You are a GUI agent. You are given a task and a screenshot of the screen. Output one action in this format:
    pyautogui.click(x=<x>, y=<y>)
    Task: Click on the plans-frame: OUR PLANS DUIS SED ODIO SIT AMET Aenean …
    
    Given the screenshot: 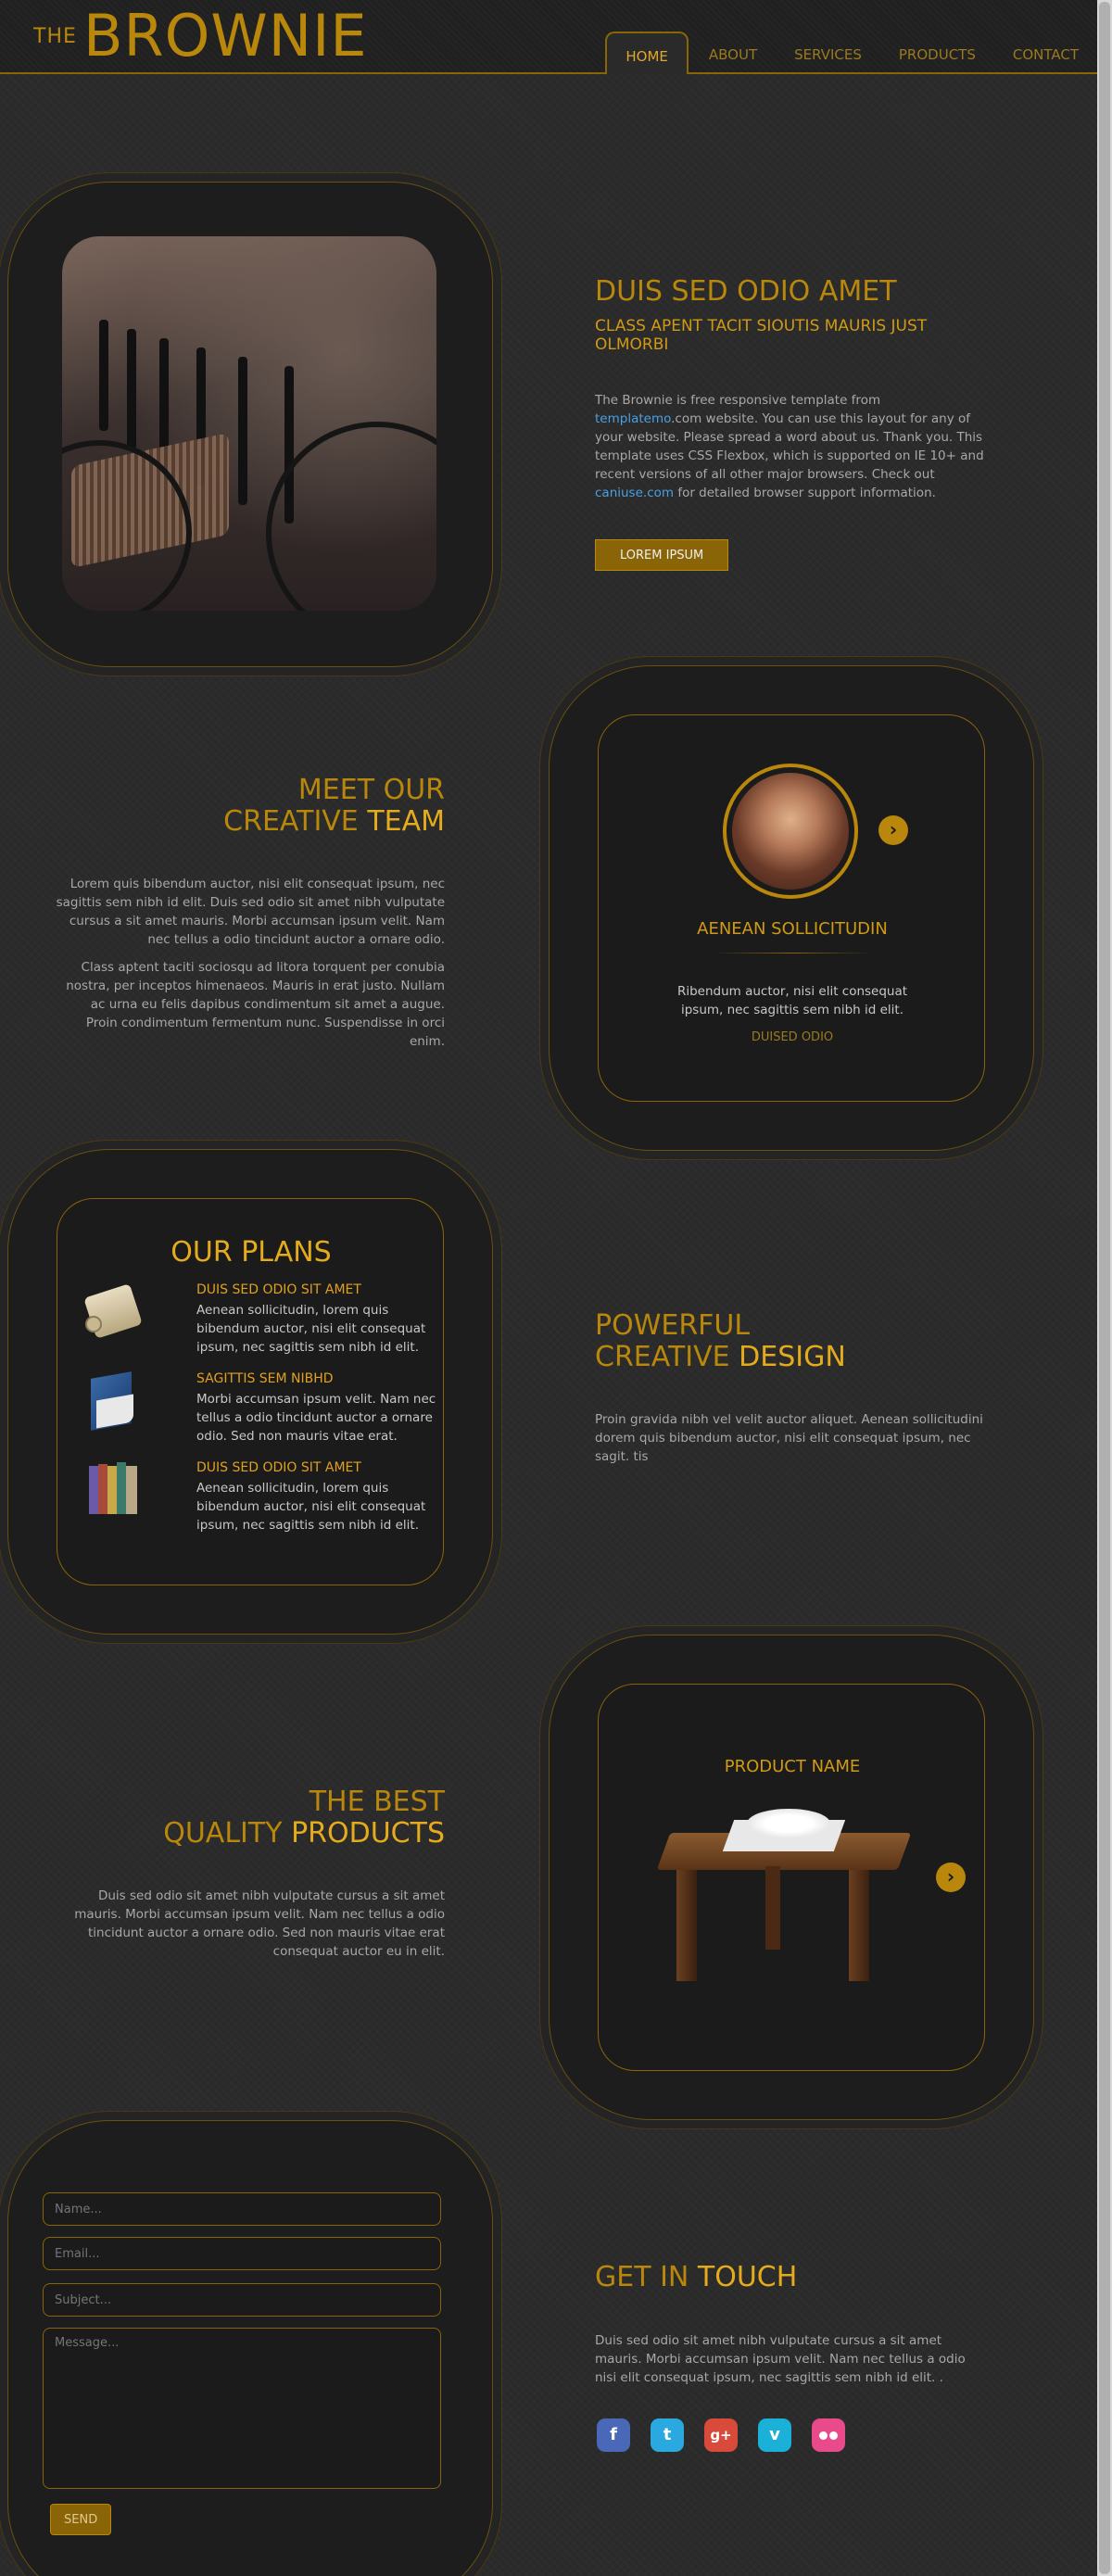 What is the action you would take?
    pyautogui.click(x=250, y=1392)
    